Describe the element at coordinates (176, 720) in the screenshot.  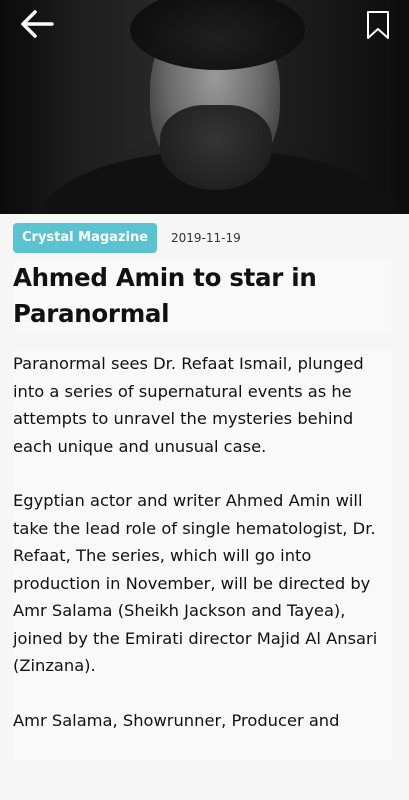
I see `article-paragraph: Amr Salama, Showrunner, Producer and` at that location.